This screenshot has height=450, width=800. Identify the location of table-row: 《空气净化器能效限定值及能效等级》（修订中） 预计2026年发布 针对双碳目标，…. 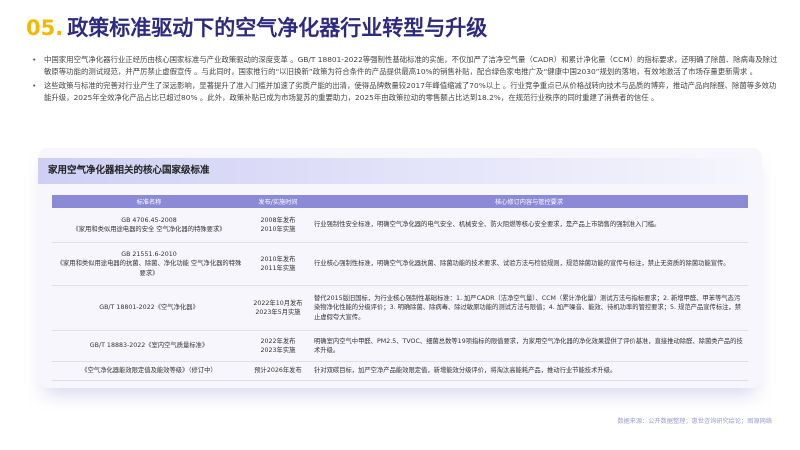
(400, 371).